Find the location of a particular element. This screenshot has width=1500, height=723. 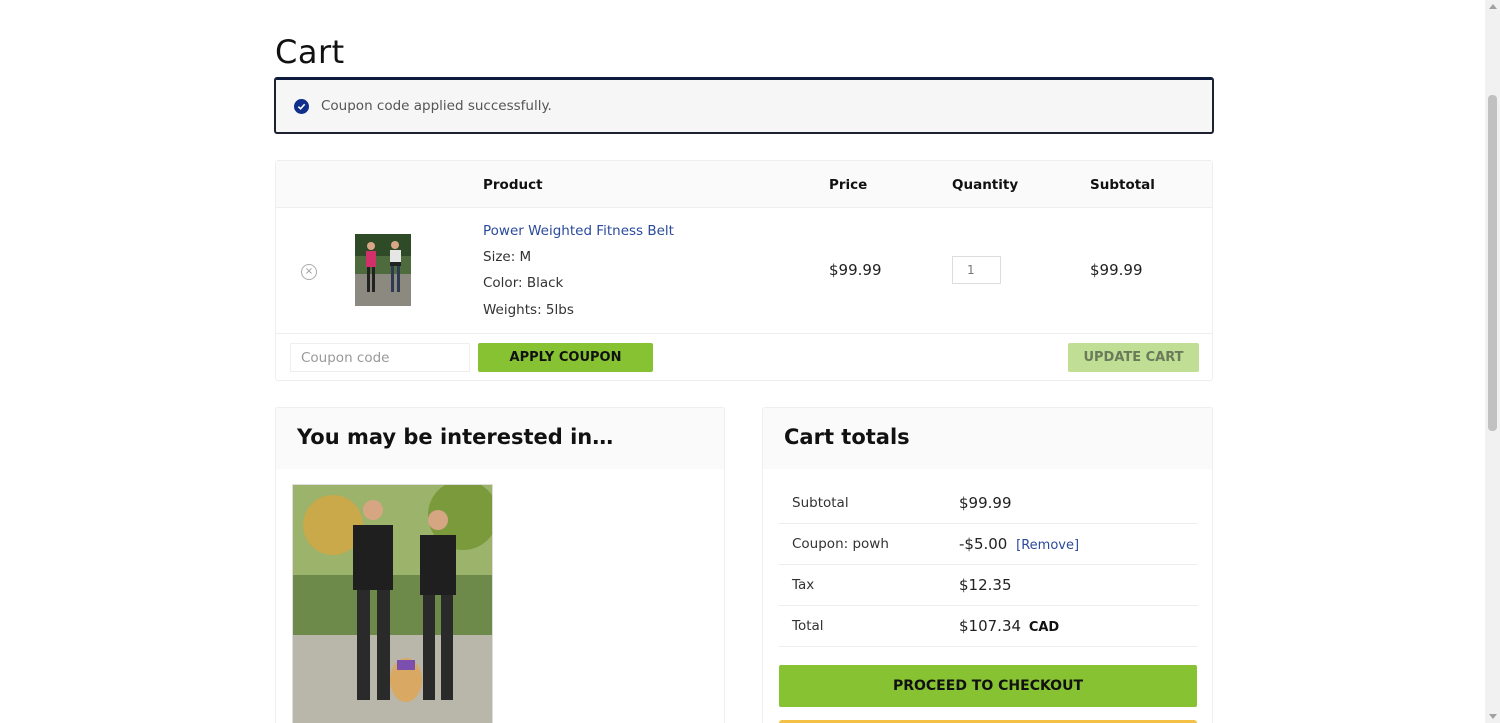

upsell-product-image is located at coordinates (392, 603).